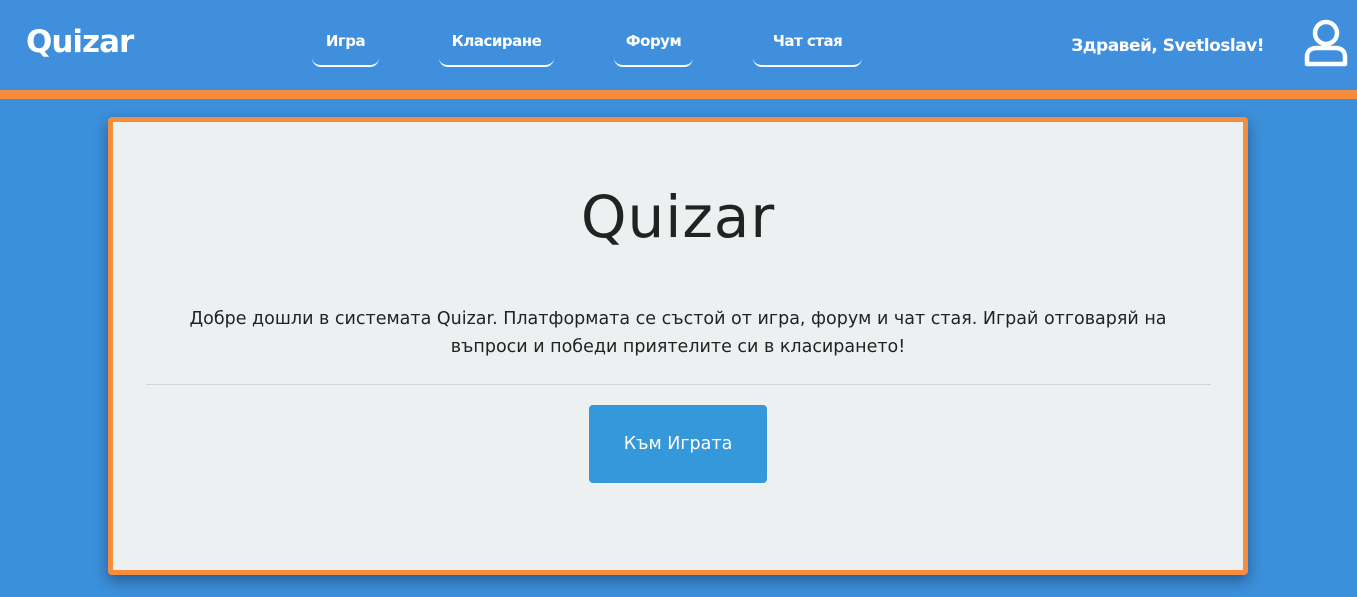  I want to click on logo: Quizar, so click(80, 42).